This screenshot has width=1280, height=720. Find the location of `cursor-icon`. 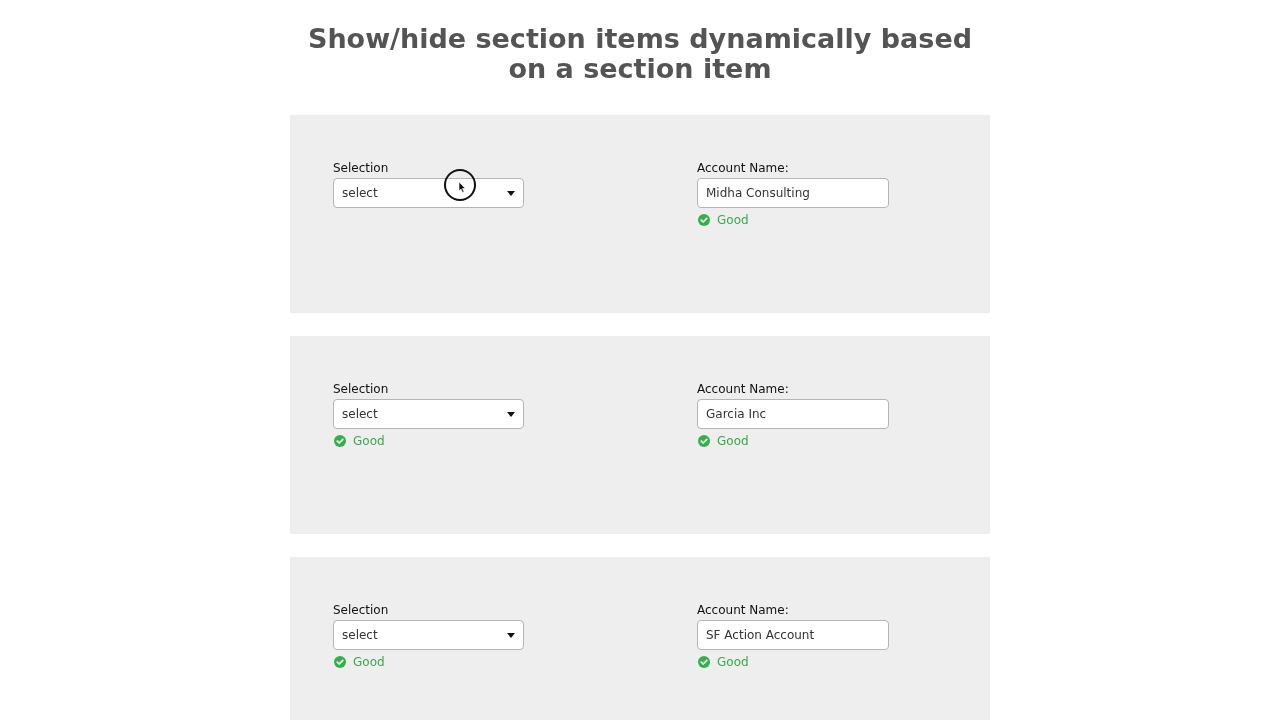

cursor-icon is located at coordinates (460, 185).